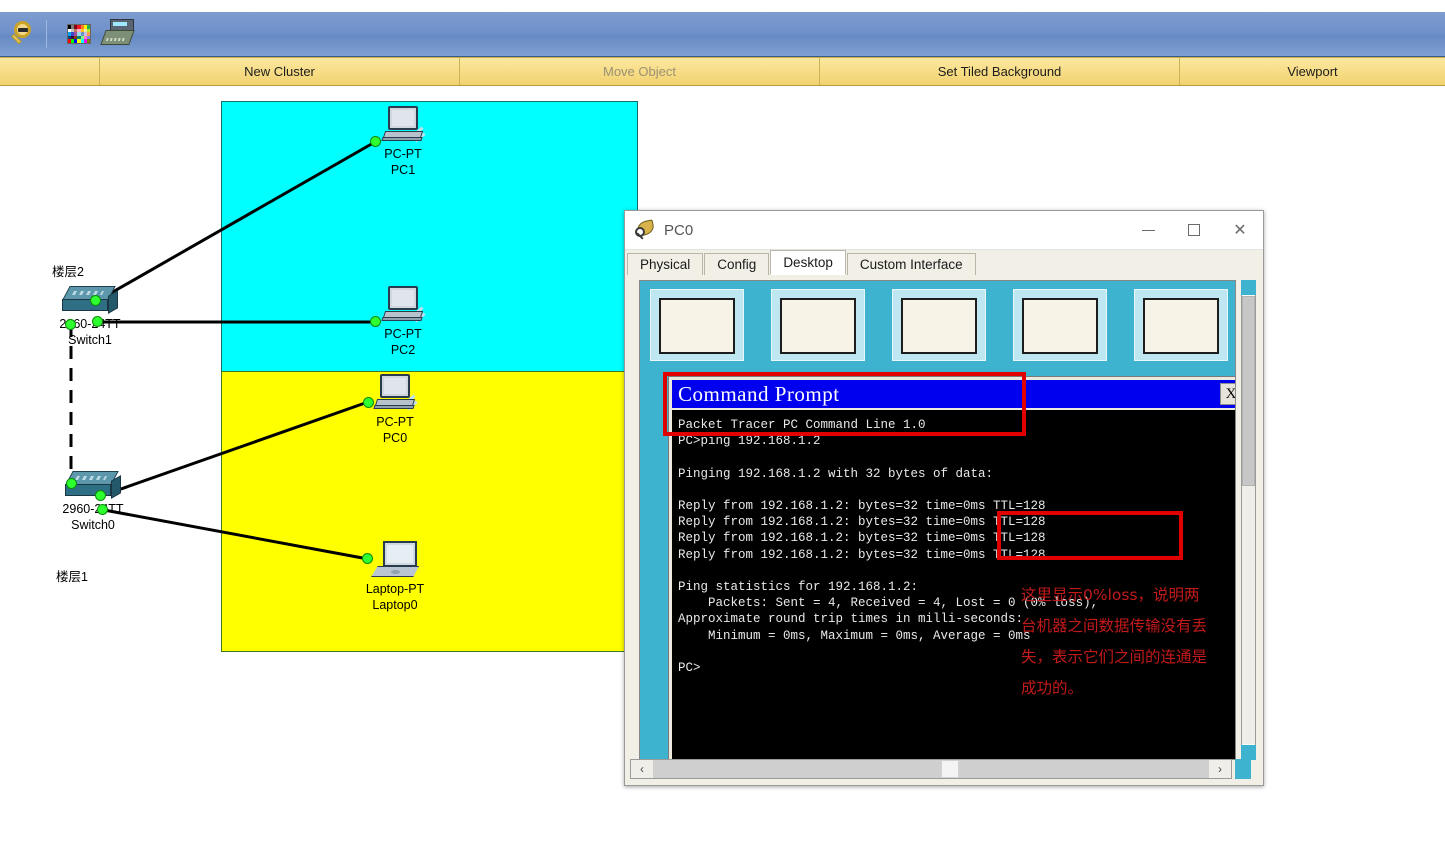 This screenshot has width=1445, height=850. Describe the element at coordinates (1000, 71) in the screenshot. I see `menu-set-tiled-background: Set Tiled Background` at that location.